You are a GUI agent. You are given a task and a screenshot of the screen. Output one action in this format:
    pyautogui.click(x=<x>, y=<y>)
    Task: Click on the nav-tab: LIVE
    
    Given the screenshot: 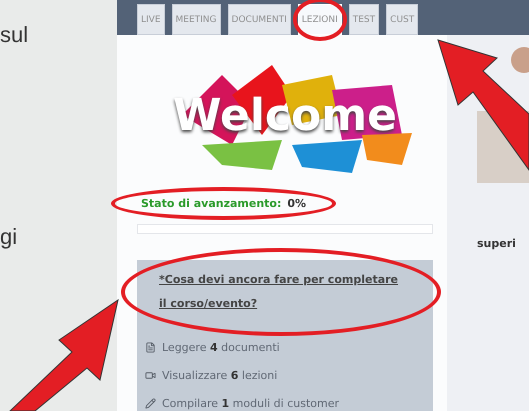 What is the action you would take?
    pyautogui.click(x=151, y=19)
    